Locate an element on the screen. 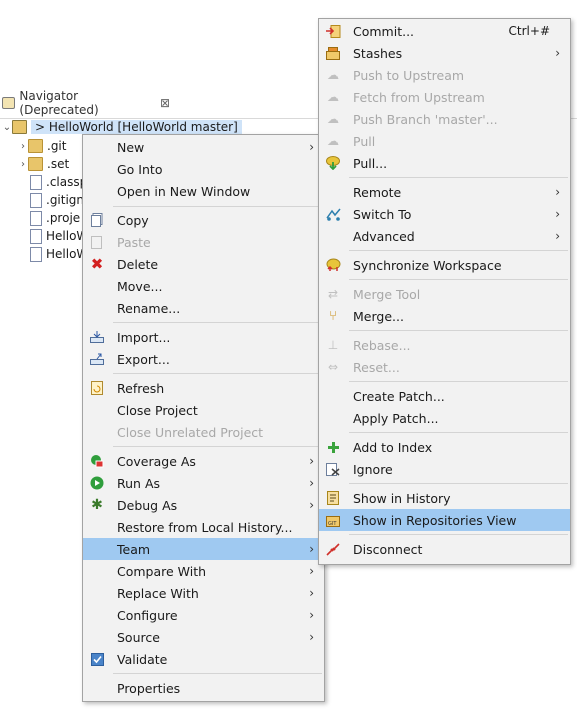 The height and width of the screenshot is (713, 577). delete-icon: ✖ is located at coordinates (97, 264).